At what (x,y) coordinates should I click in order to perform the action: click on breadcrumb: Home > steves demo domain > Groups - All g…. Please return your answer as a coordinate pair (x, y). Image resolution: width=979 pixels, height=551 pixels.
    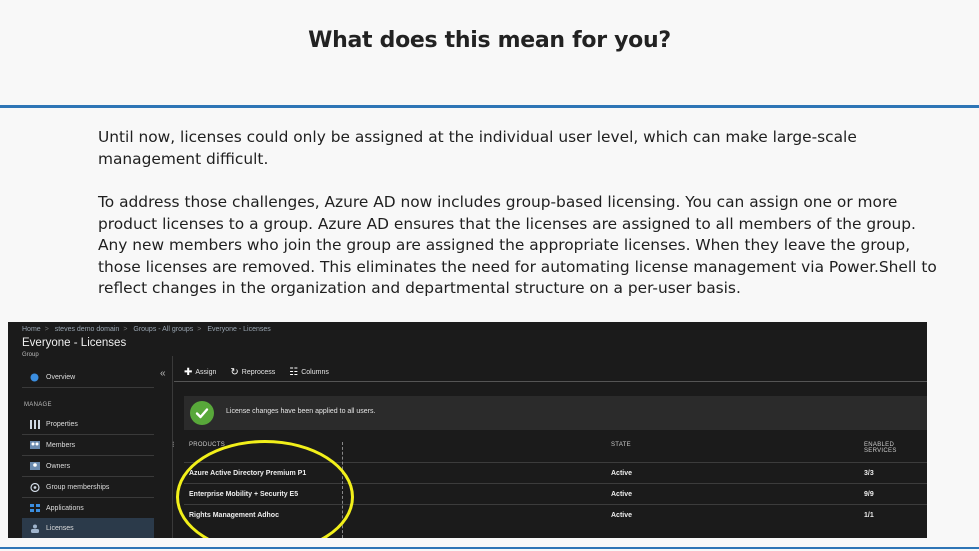
    Looking at the image, I should click on (148, 329).